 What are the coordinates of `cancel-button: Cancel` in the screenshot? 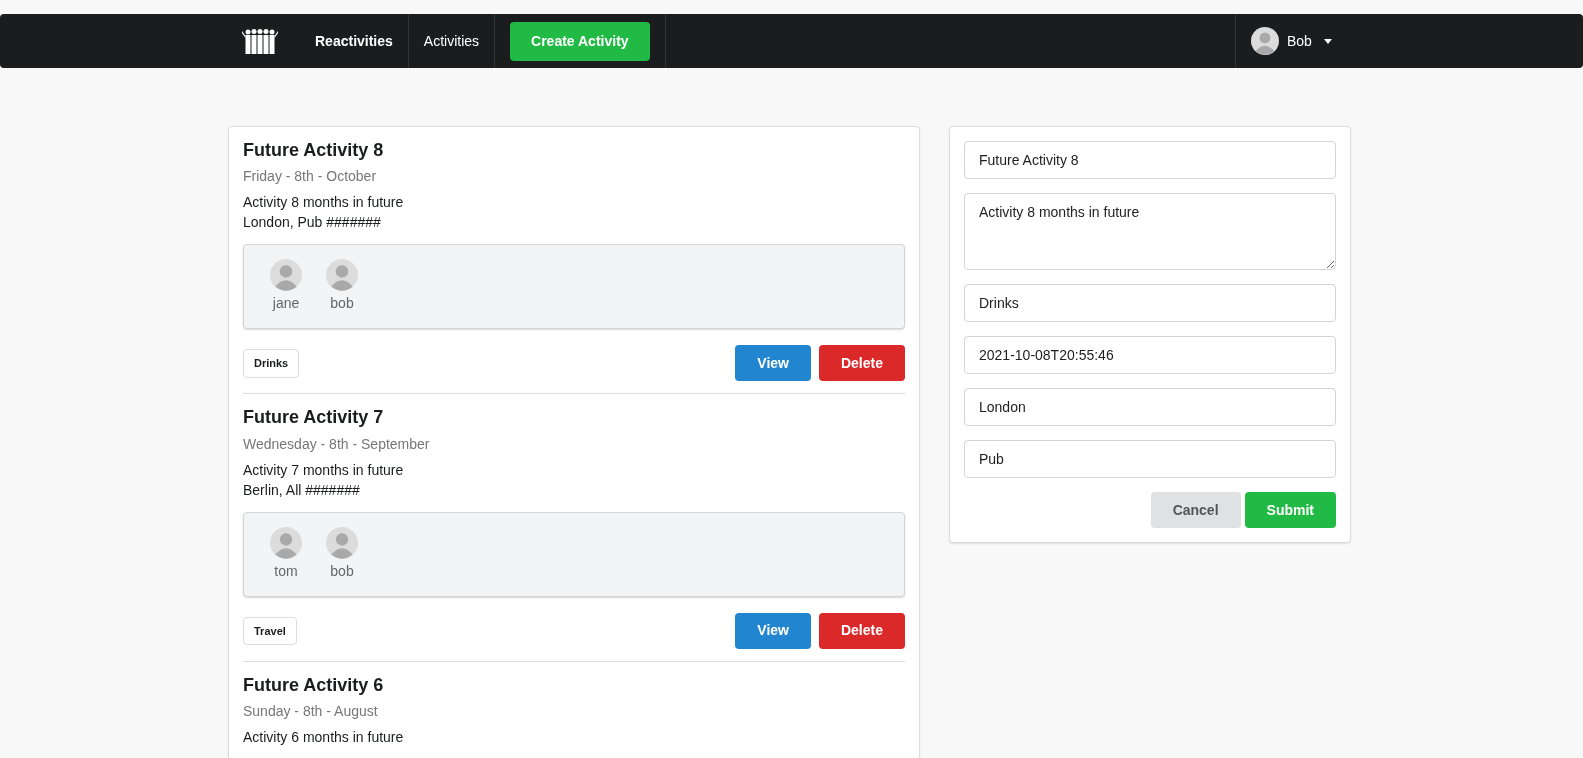 It's located at (1195, 510).